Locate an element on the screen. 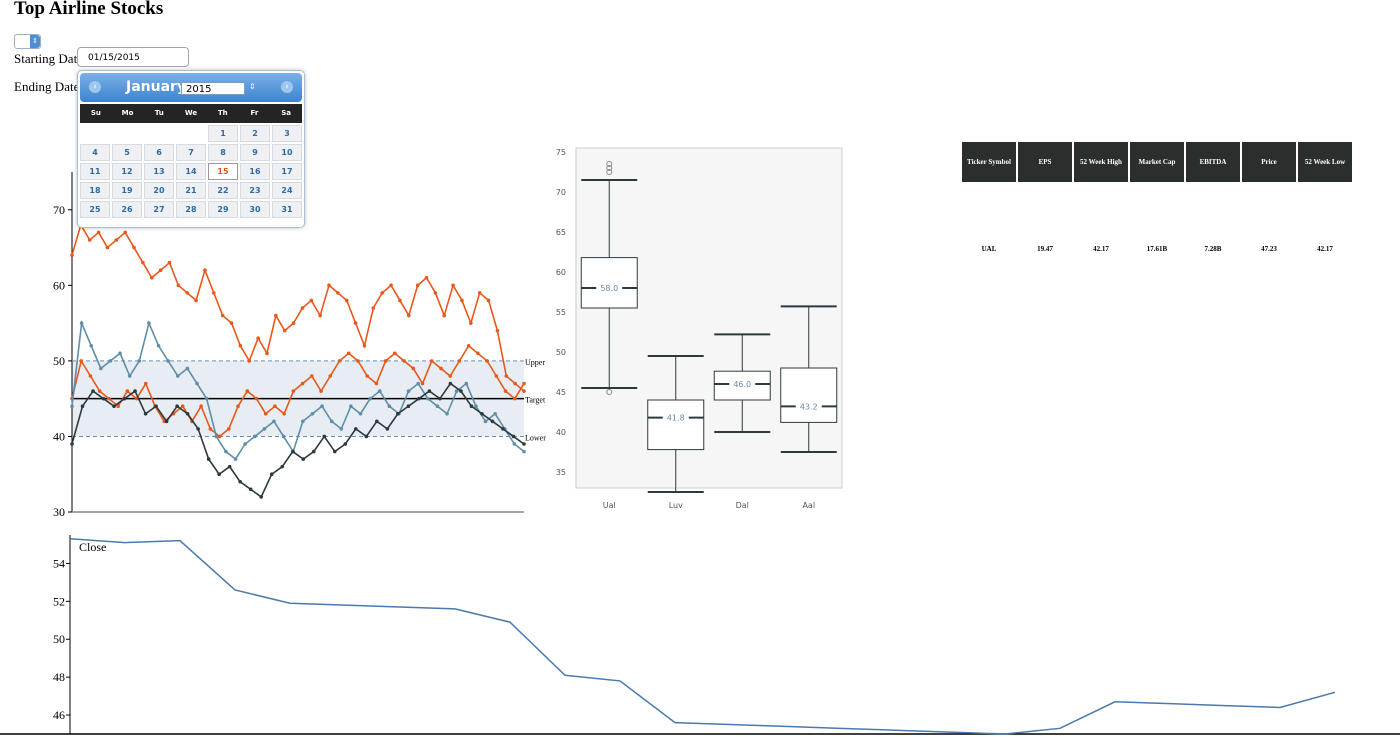 The height and width of the screenshot is (737, 1400). calendar-day: 30 is located at coordinates (255, 209).